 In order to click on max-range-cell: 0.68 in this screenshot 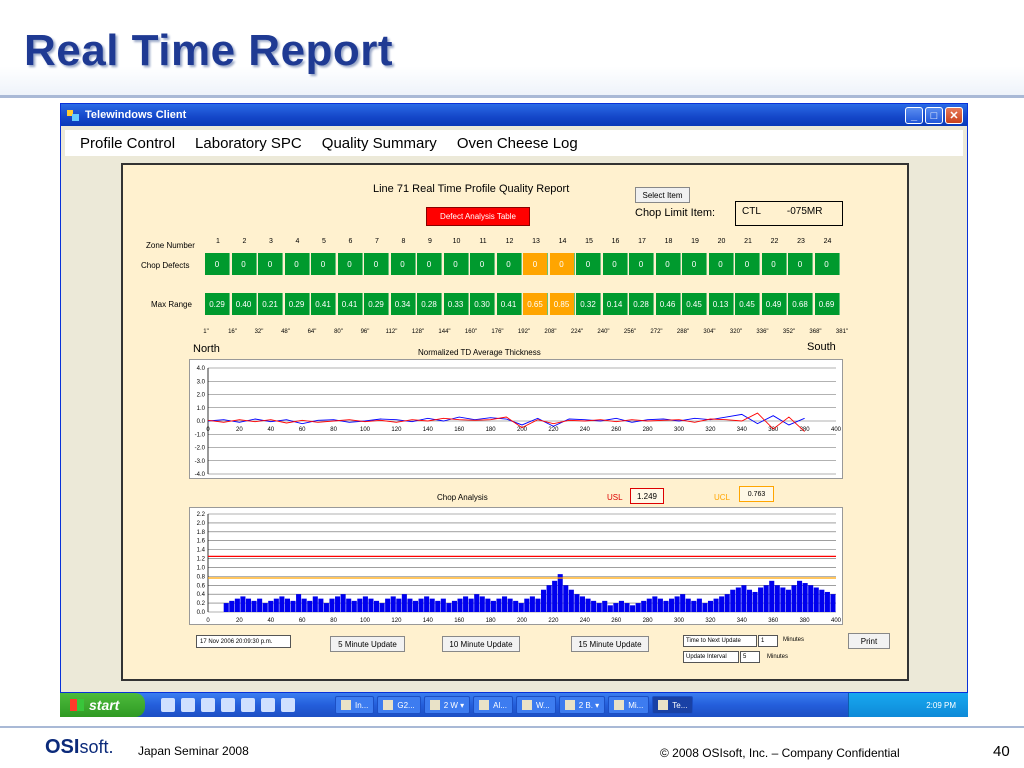, I will do `click(800, 304)`.